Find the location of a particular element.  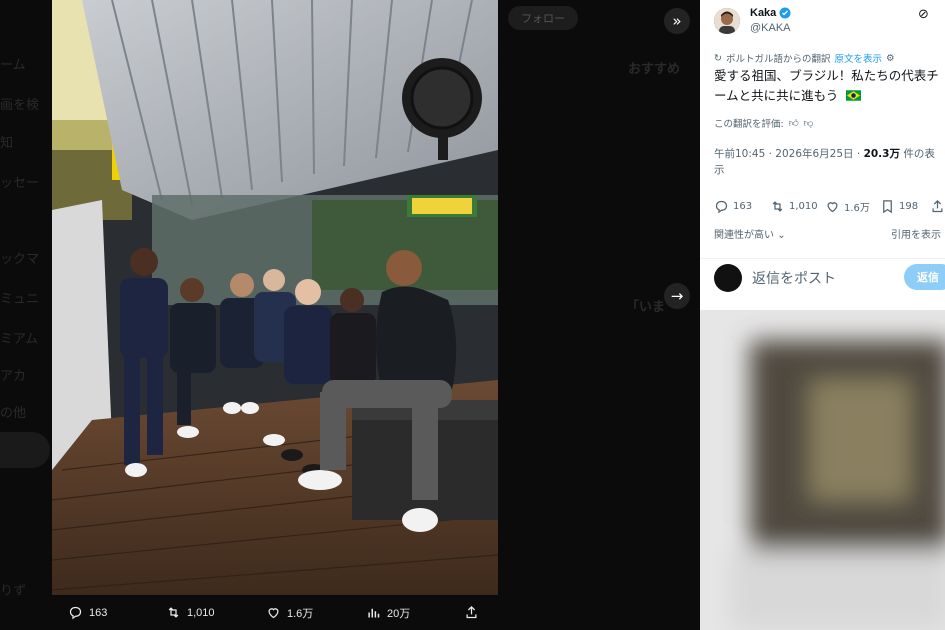

display-name: Kaka is located at coordinates (770, 13).